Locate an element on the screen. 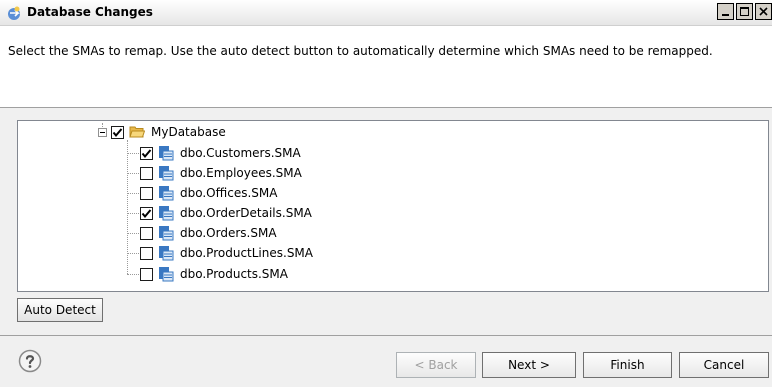  tree-item: dbo.Employees.SMA is located at coordinates (214, 173).